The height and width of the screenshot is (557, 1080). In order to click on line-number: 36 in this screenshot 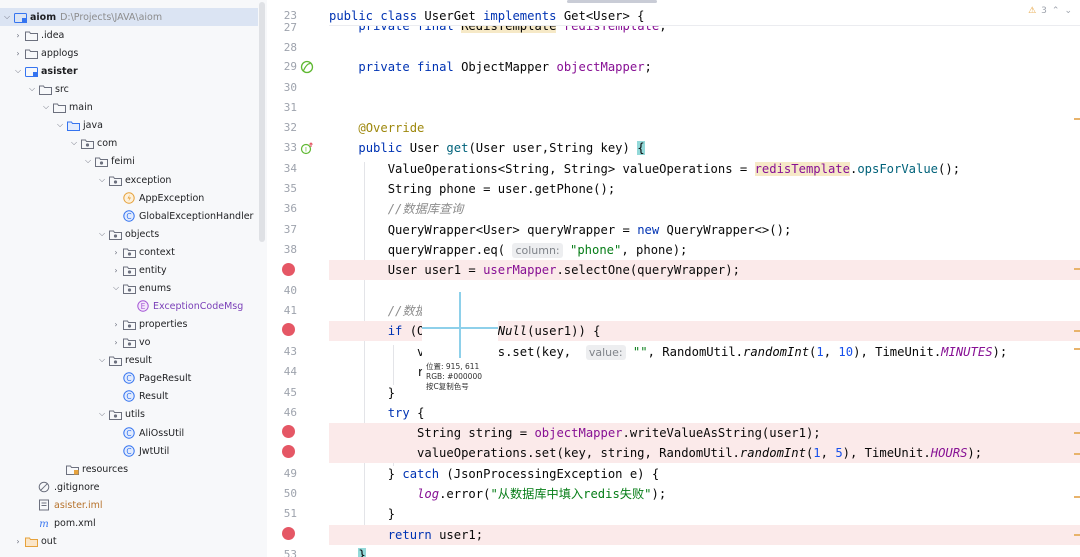, I will do `click(290, 208)`.